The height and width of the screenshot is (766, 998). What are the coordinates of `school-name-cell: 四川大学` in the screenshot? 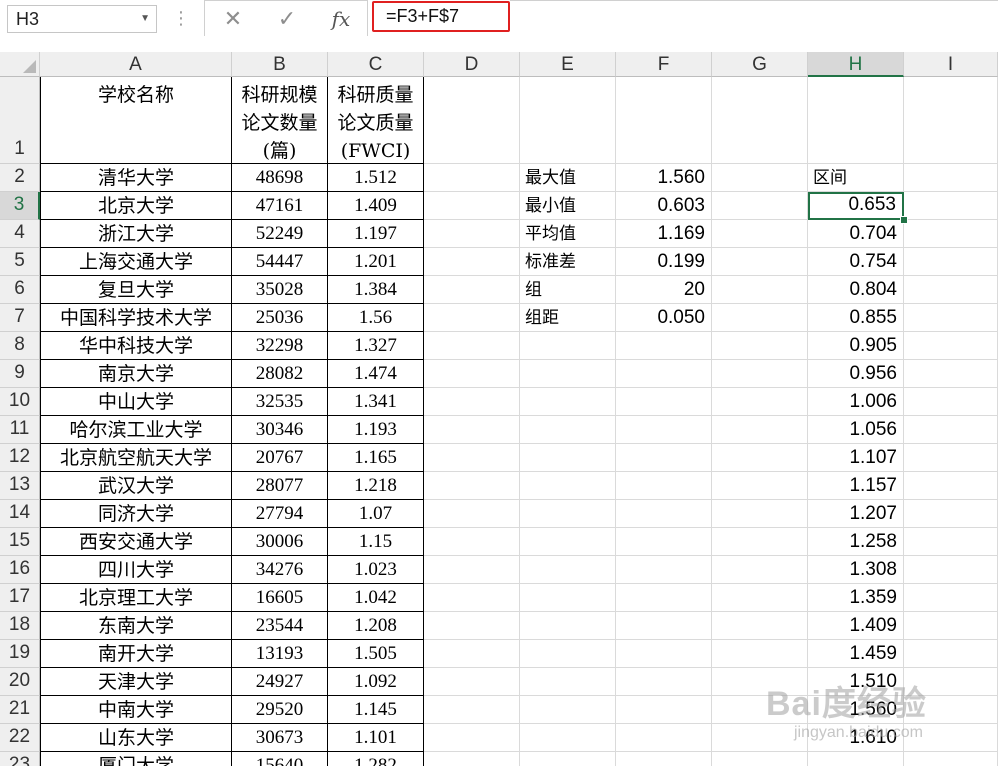 It's located at (136, 570).